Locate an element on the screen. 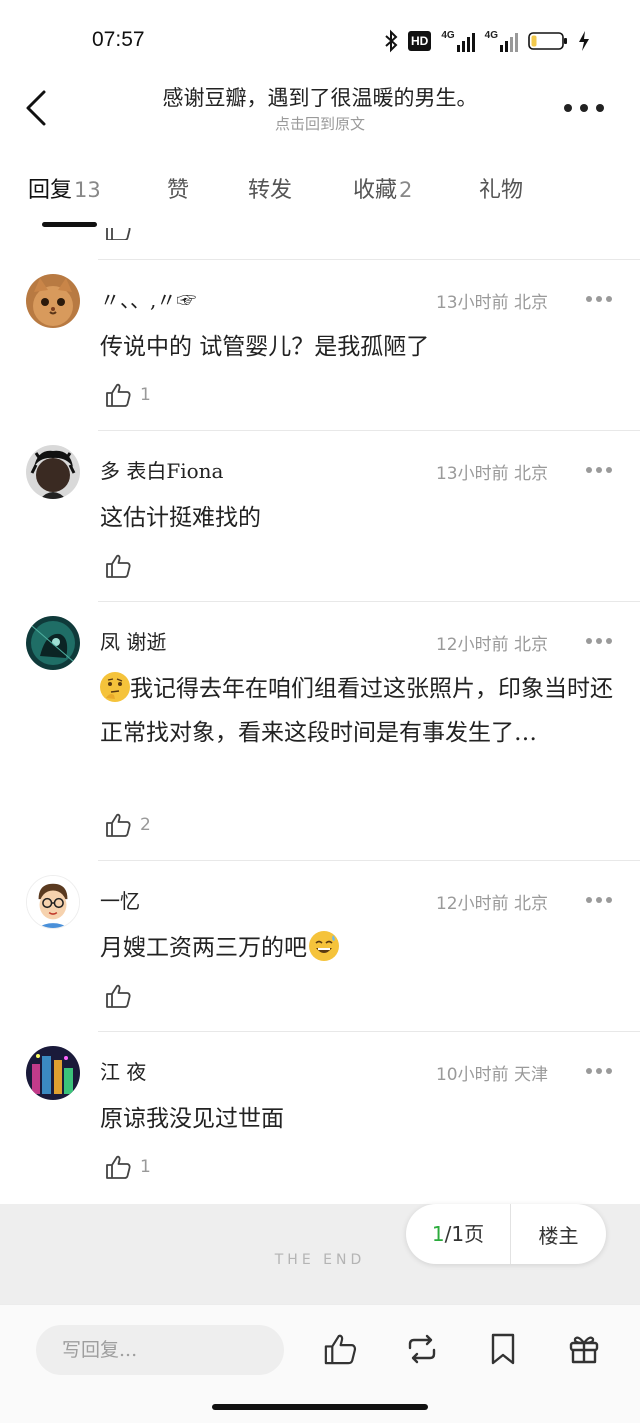  hd-label: HD is located at coordinates (419, 41).